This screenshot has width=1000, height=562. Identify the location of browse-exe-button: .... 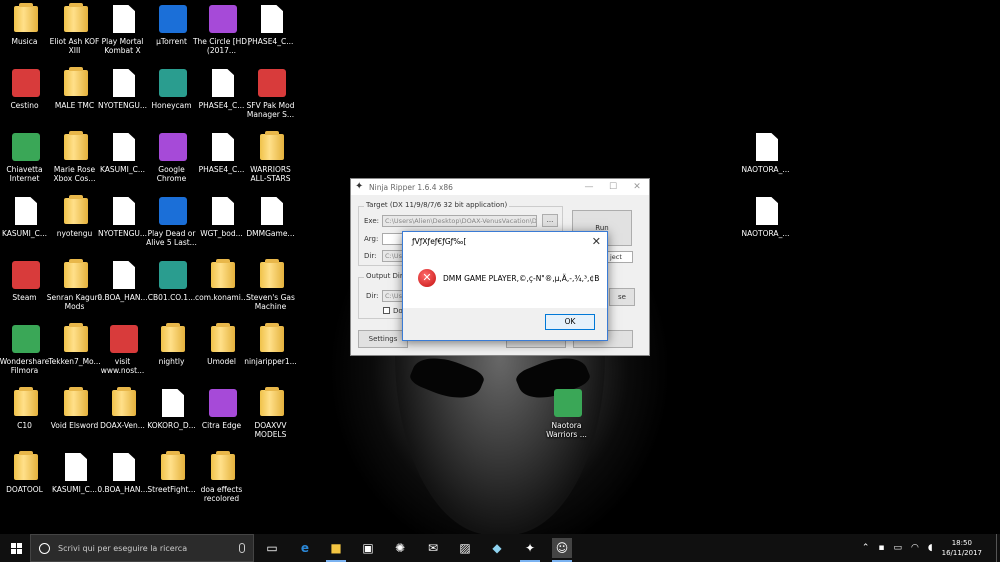
(550, 220).